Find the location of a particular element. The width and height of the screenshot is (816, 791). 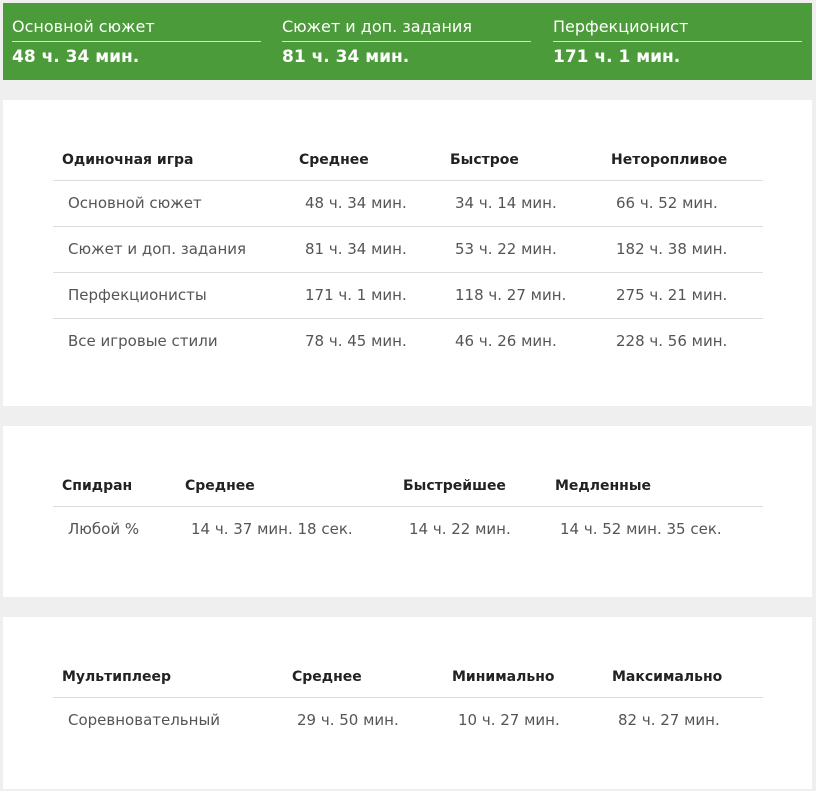

summary-main-extras: Сюжет и доп. задания 81 ч. 34 мин. is located at coordinates (406, 41).